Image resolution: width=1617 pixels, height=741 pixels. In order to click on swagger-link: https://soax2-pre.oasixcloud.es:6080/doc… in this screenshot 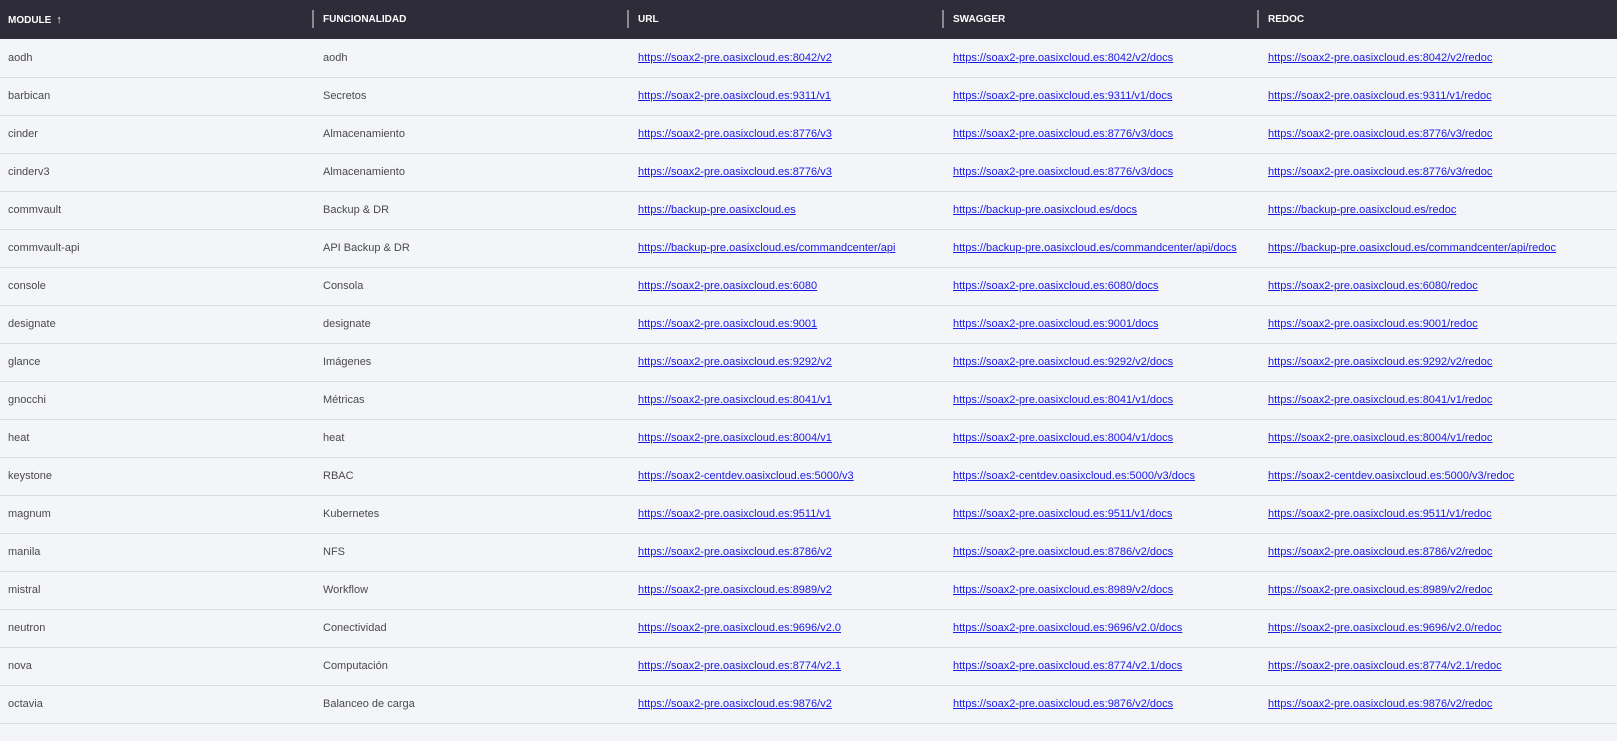, I will do `click(1055, 286)`.